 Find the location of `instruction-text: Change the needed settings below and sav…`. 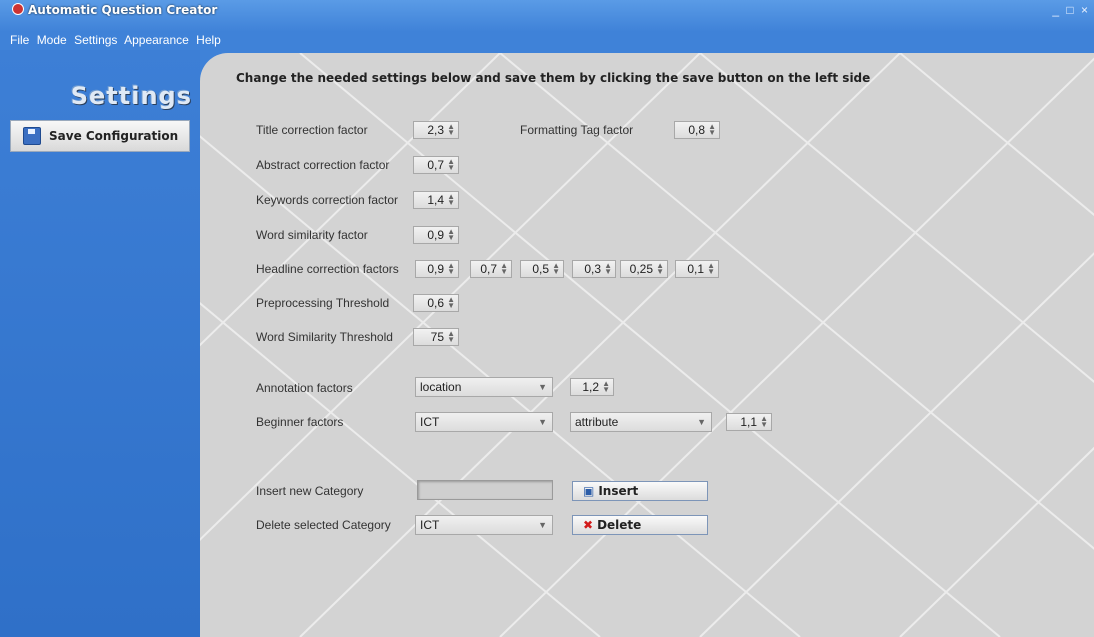

instruction-text: Change the needed settings below and sav… is located at coordinates (553, 78).